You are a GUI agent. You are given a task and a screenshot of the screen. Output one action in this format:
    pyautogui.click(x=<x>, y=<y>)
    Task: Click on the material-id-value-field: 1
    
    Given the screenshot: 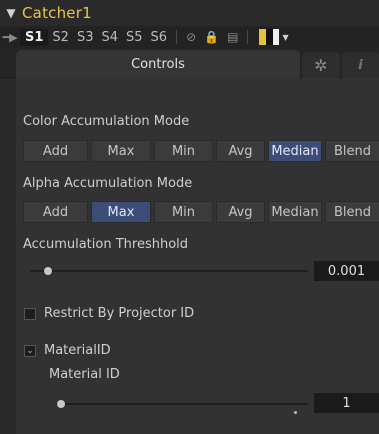 What is the action you would take?
    pyautogui.click(x=346, y=403)
    